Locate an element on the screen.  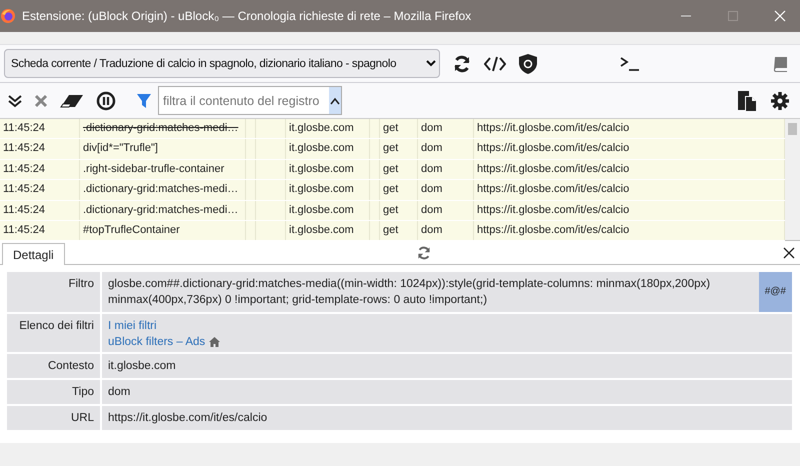
shield-icon is located at coordinates (528, 63).